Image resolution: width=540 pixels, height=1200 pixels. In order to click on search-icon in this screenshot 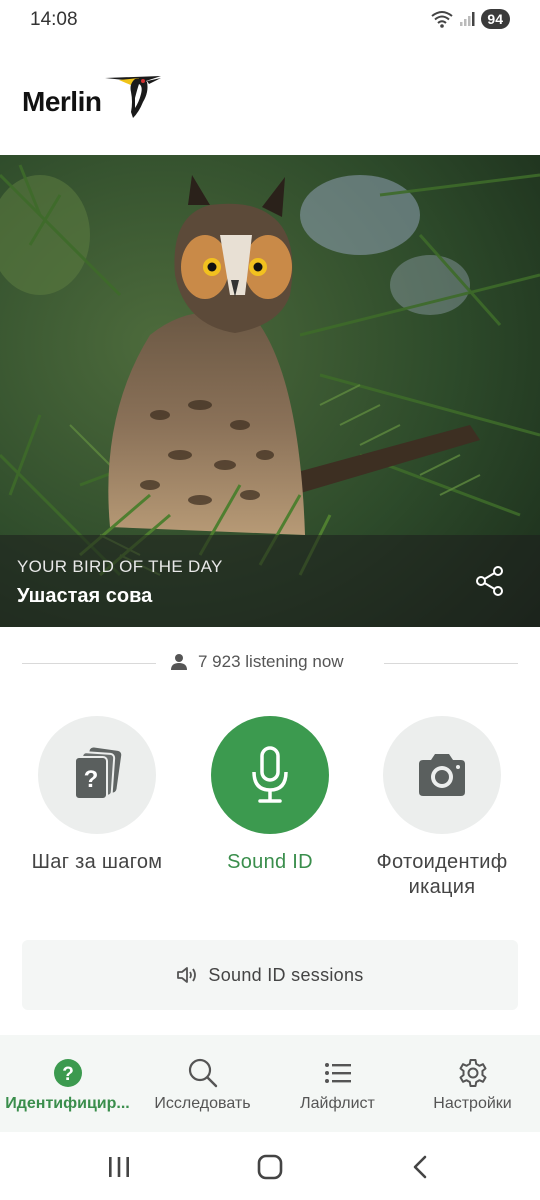, I will do `click(202, 1073)`.